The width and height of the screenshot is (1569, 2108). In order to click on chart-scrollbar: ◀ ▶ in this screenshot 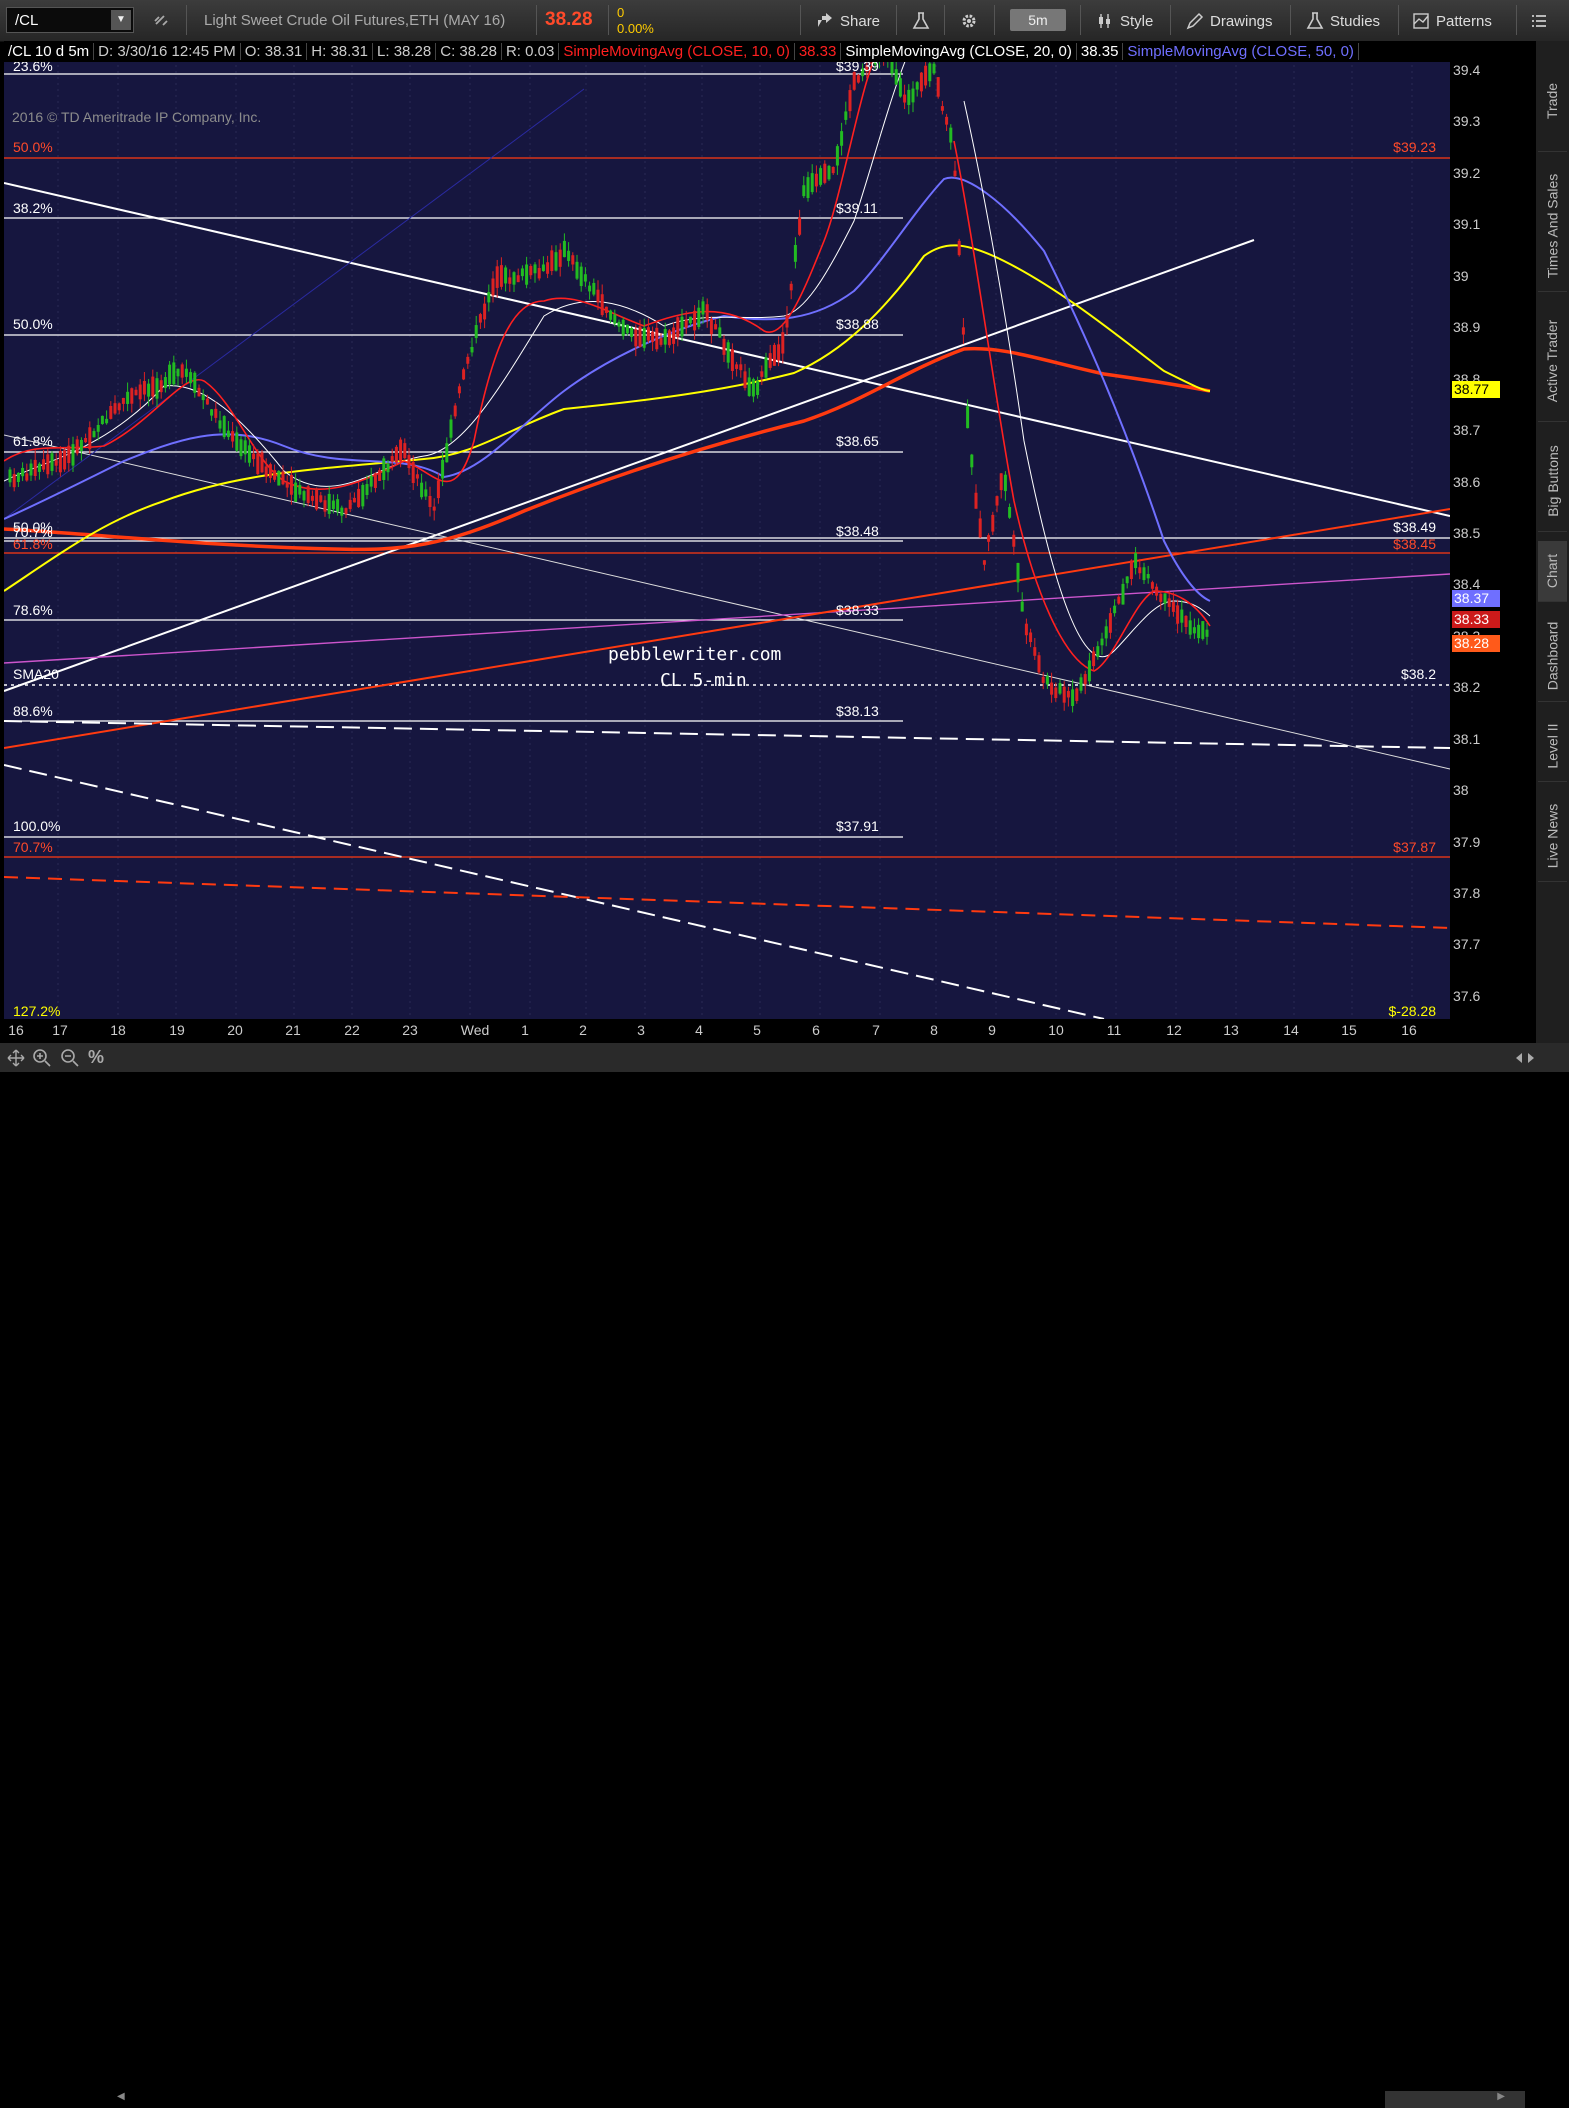, I will do `click(820, 2099)`.